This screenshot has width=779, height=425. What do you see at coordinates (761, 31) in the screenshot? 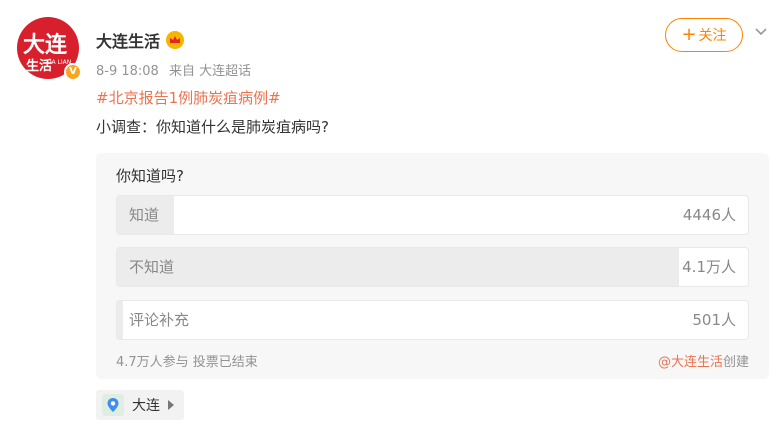
I see `chevron-down-icon` at bounding box center [761, 31].